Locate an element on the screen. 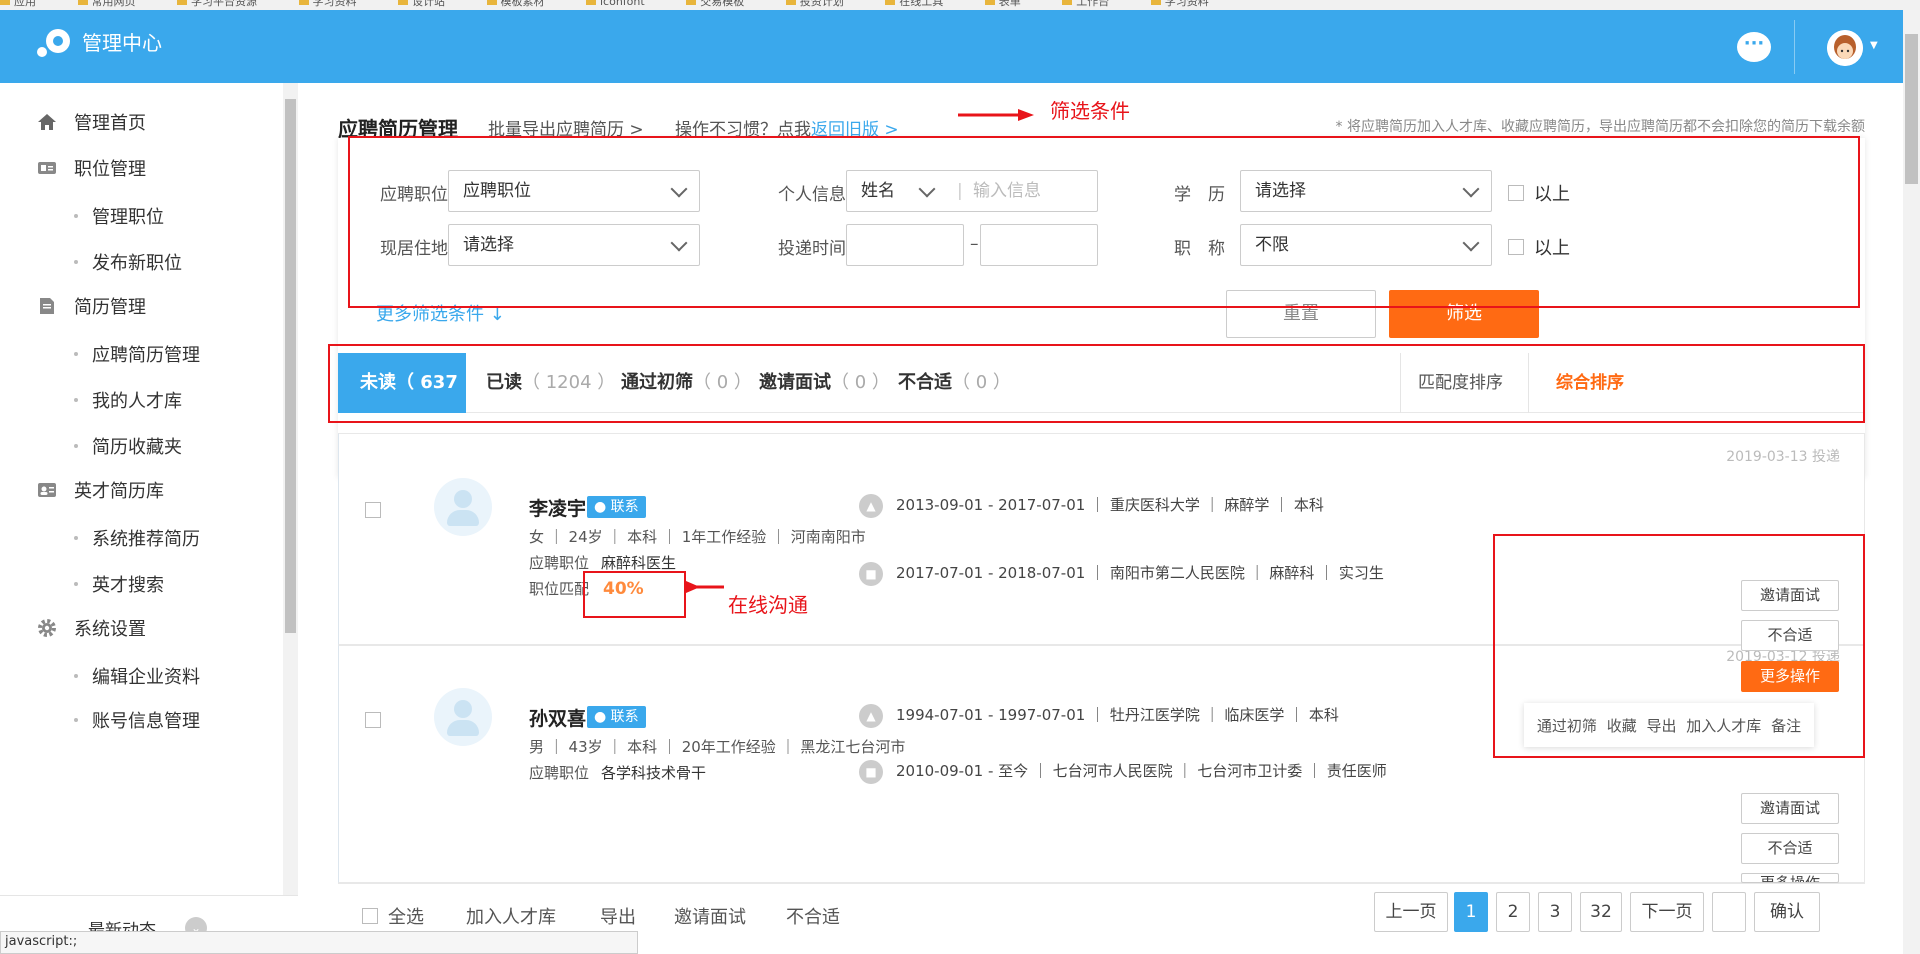 The width and height of the screenshot is (1920, 954). sidebar-item-label: 账号信息管理 is located at coordinates (146, 721).